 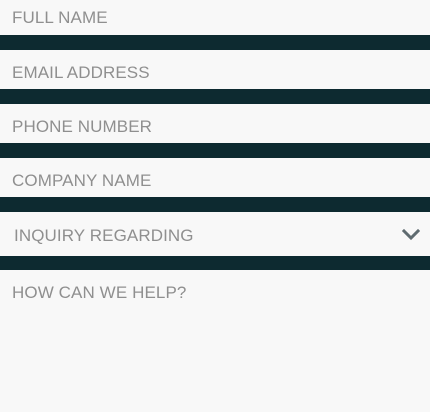 I want to click on chevron-down-icon, so click(x=411, y=234).